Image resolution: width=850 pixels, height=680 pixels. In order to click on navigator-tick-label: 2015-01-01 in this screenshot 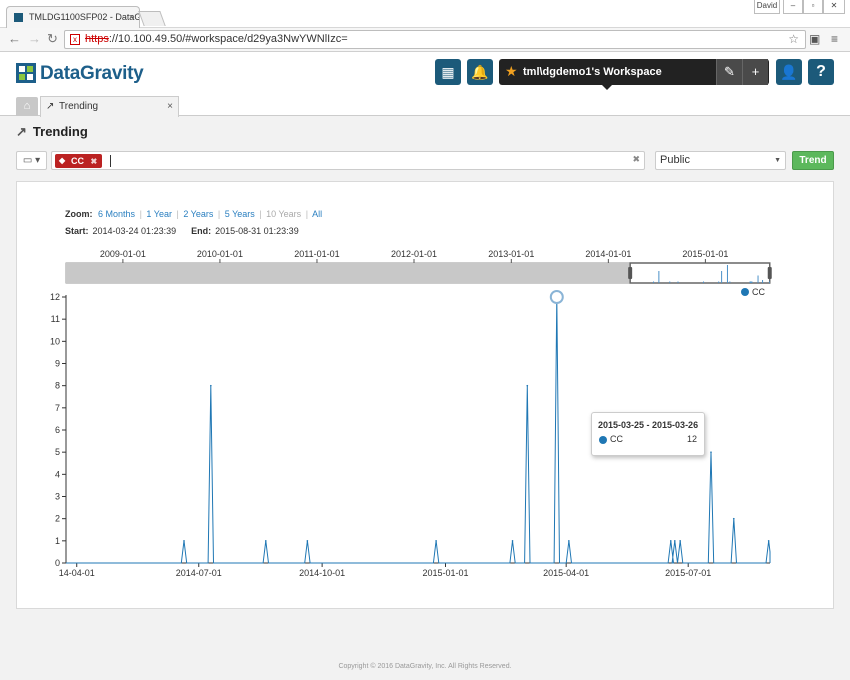, I will do `click(705, 254)`.